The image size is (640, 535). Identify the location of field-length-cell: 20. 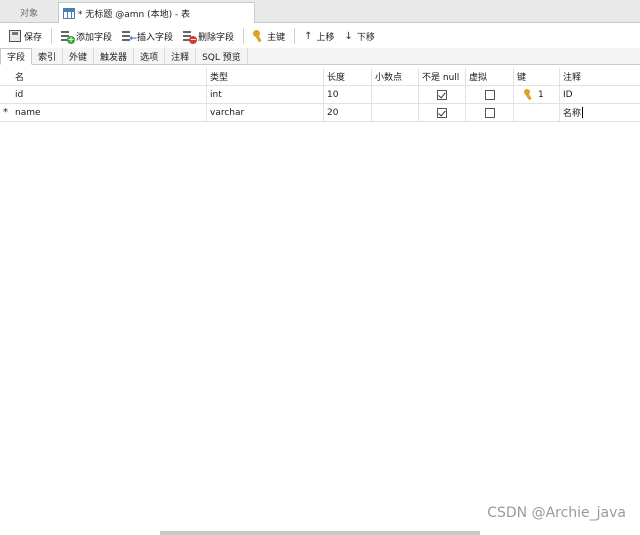
(348, 112).